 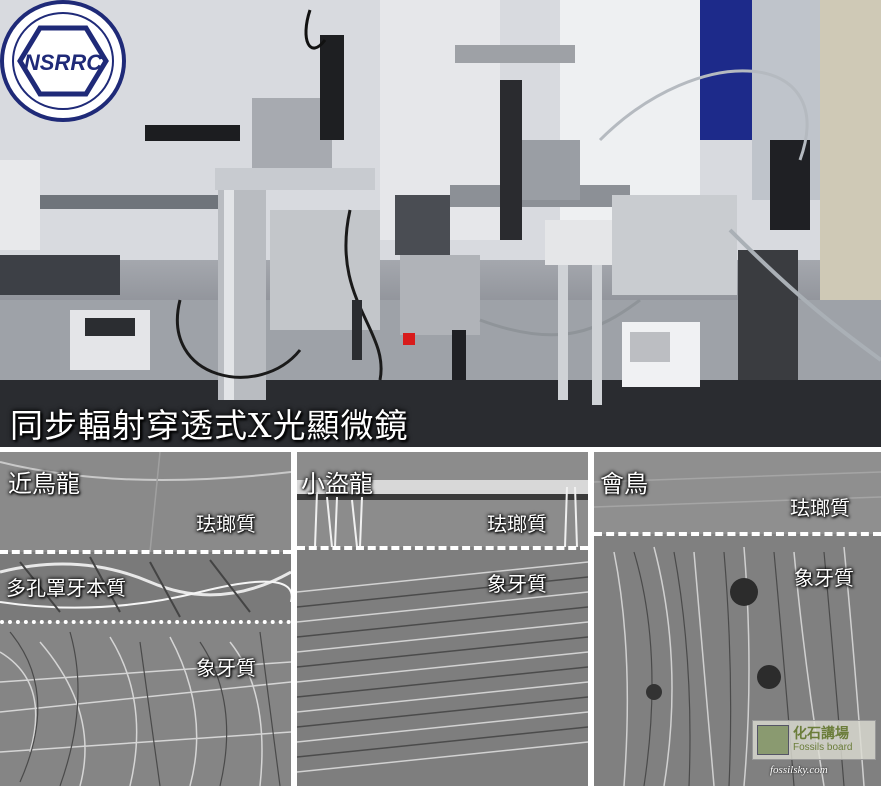 I want to click on watermark-chinese: 化石講場, so click(x=821, y=734).